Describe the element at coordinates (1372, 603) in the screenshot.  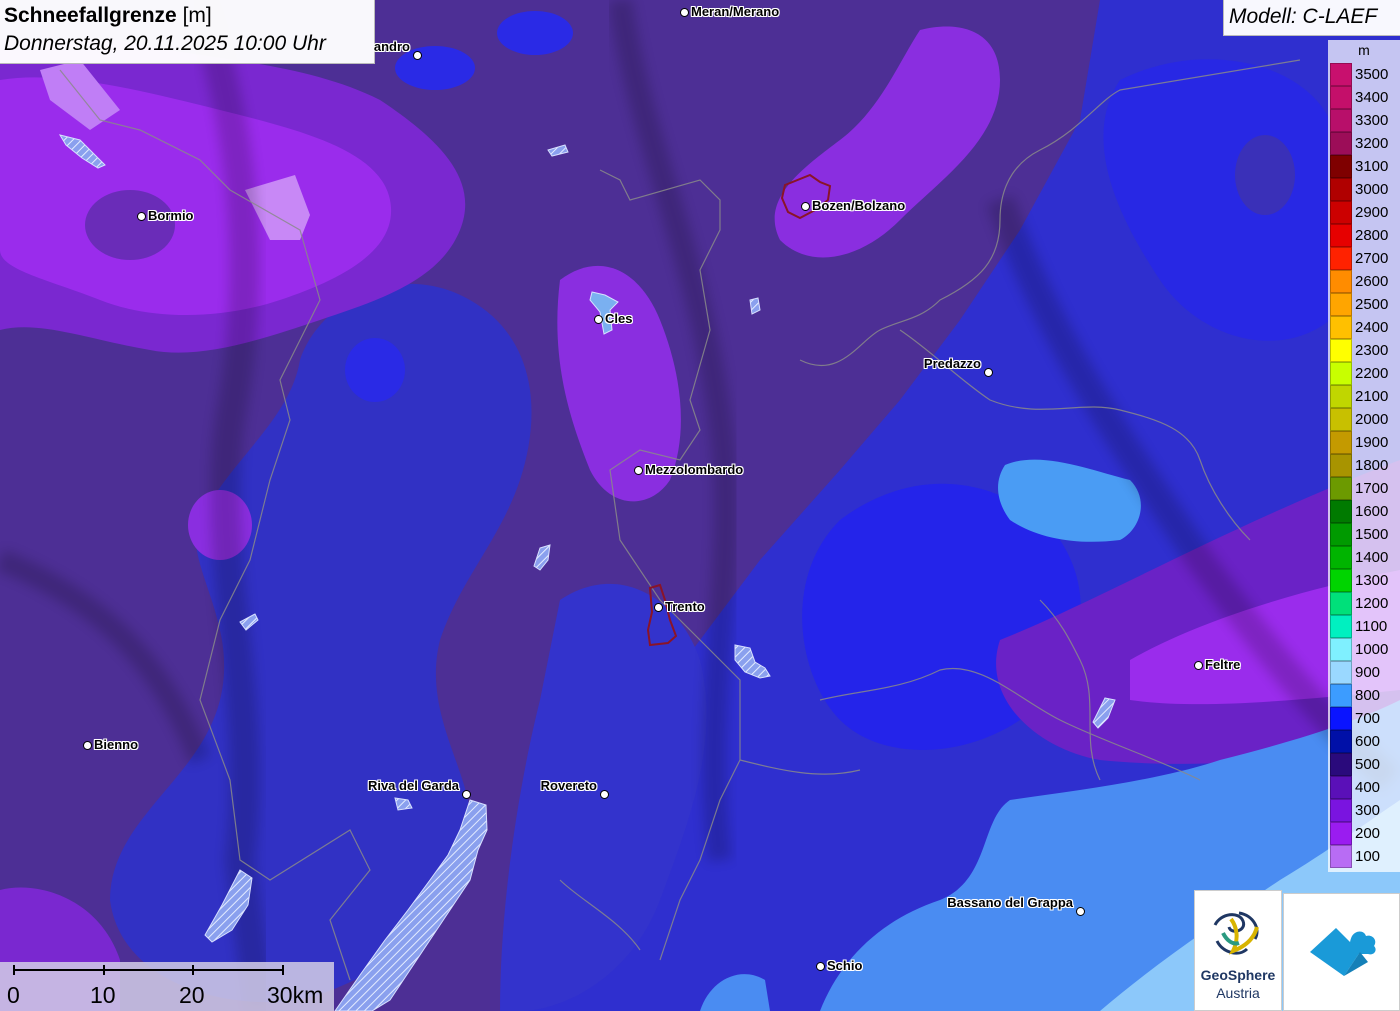
I see `legend-label: 1200` at that location.